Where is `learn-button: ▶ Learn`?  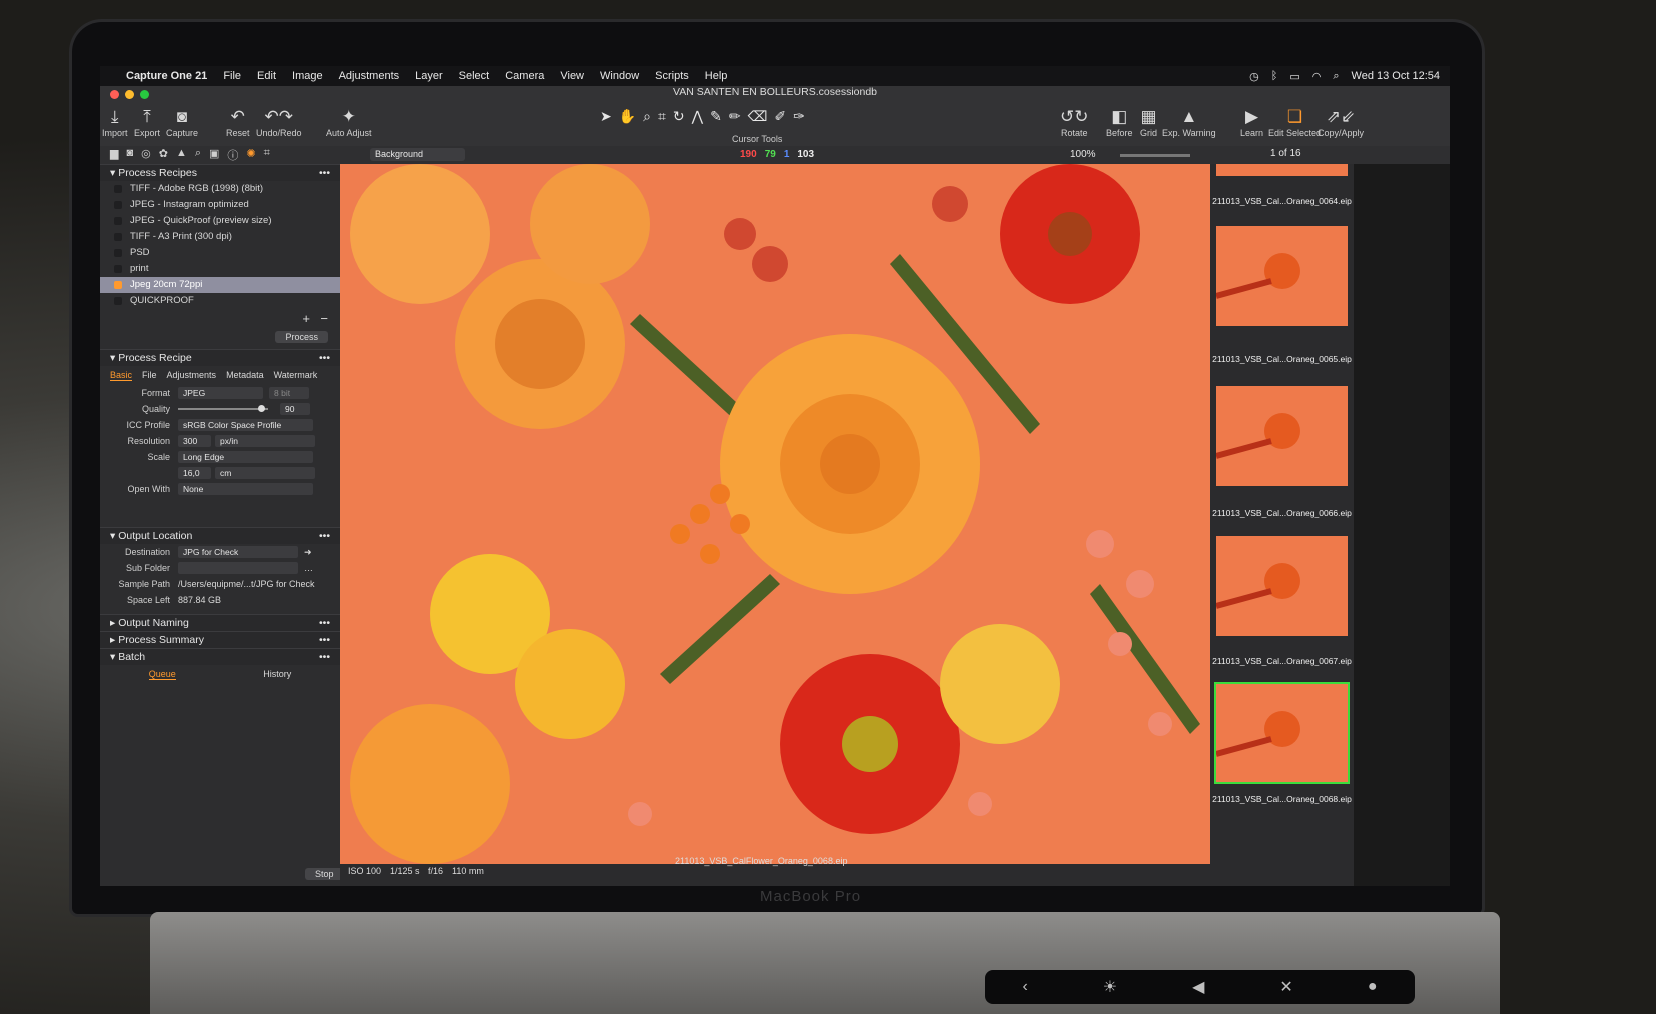
learn-button: ▶ Learn is located at coordinates (1251, 122).